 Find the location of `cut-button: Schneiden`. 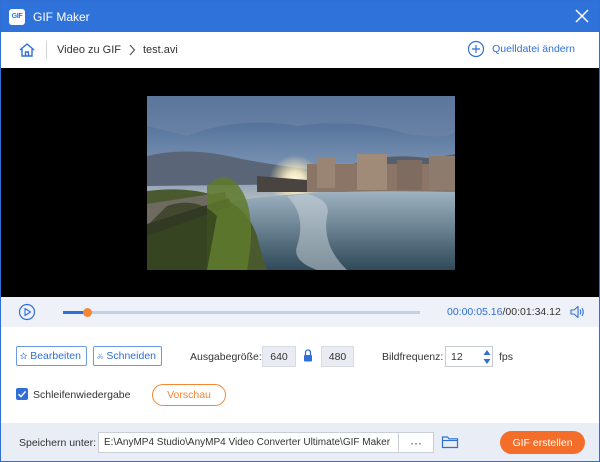

cut-button: Schneiden is located at coordinates (127, 356).